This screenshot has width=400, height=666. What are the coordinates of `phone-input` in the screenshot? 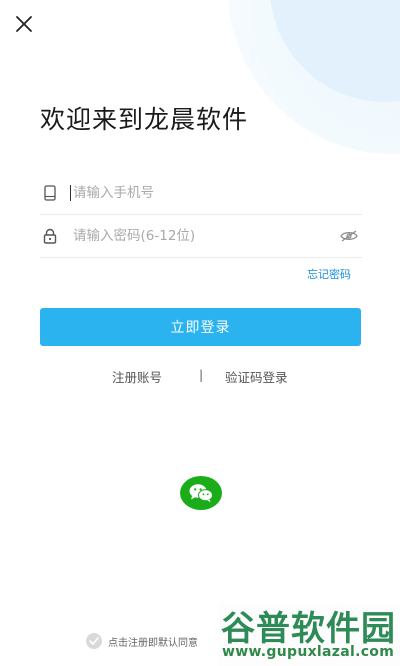 It's located at (217, 192).